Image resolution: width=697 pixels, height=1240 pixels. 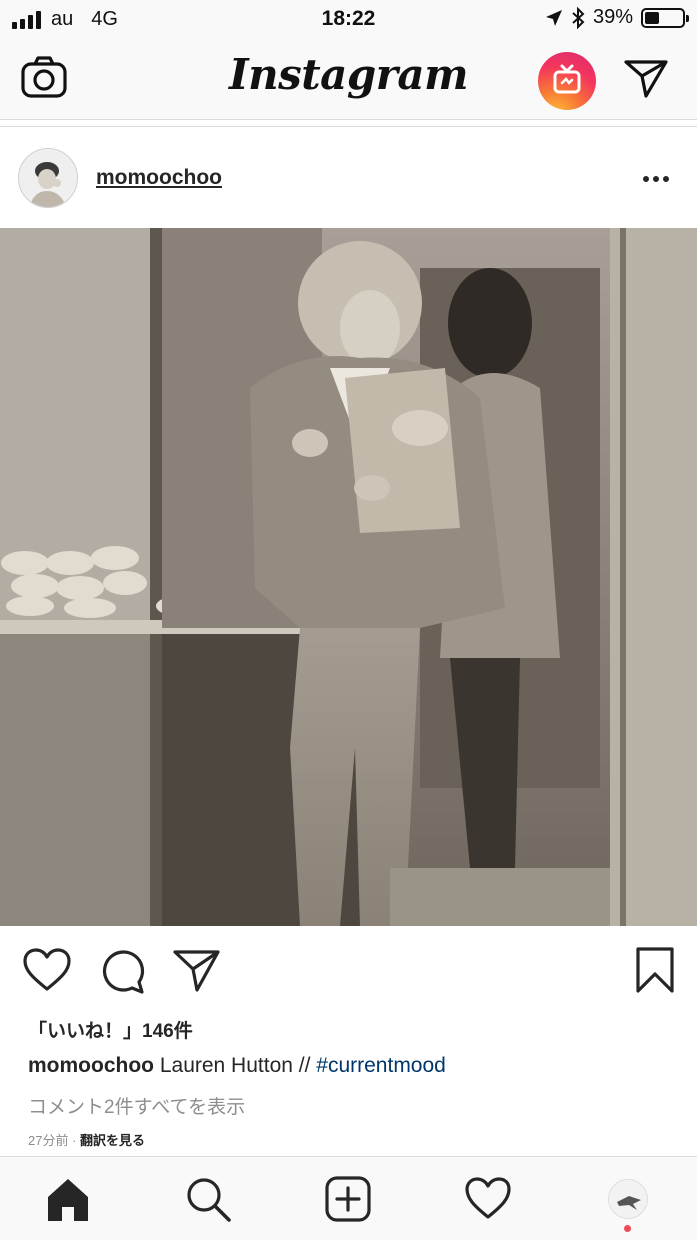 I want to click on profile-avatar, so click(x=628, y=1199).